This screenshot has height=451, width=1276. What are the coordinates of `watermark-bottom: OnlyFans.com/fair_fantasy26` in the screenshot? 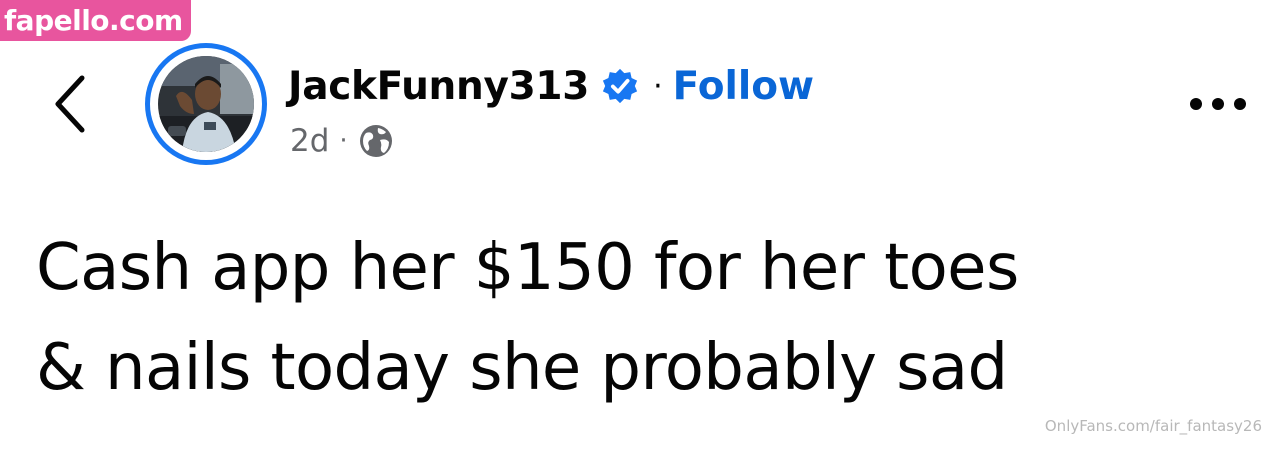 It's located at (1153, 426).